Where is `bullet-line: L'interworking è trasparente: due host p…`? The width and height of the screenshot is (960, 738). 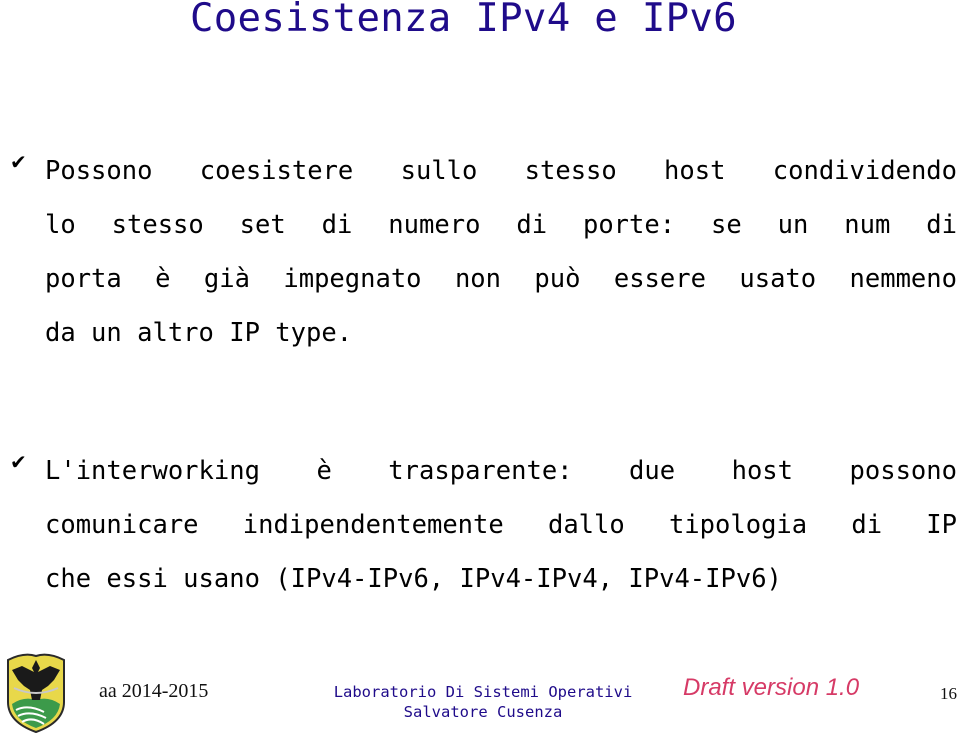
bullet-line: L'interworking è trasparente: due host p… is located at coordinates (501, 471).